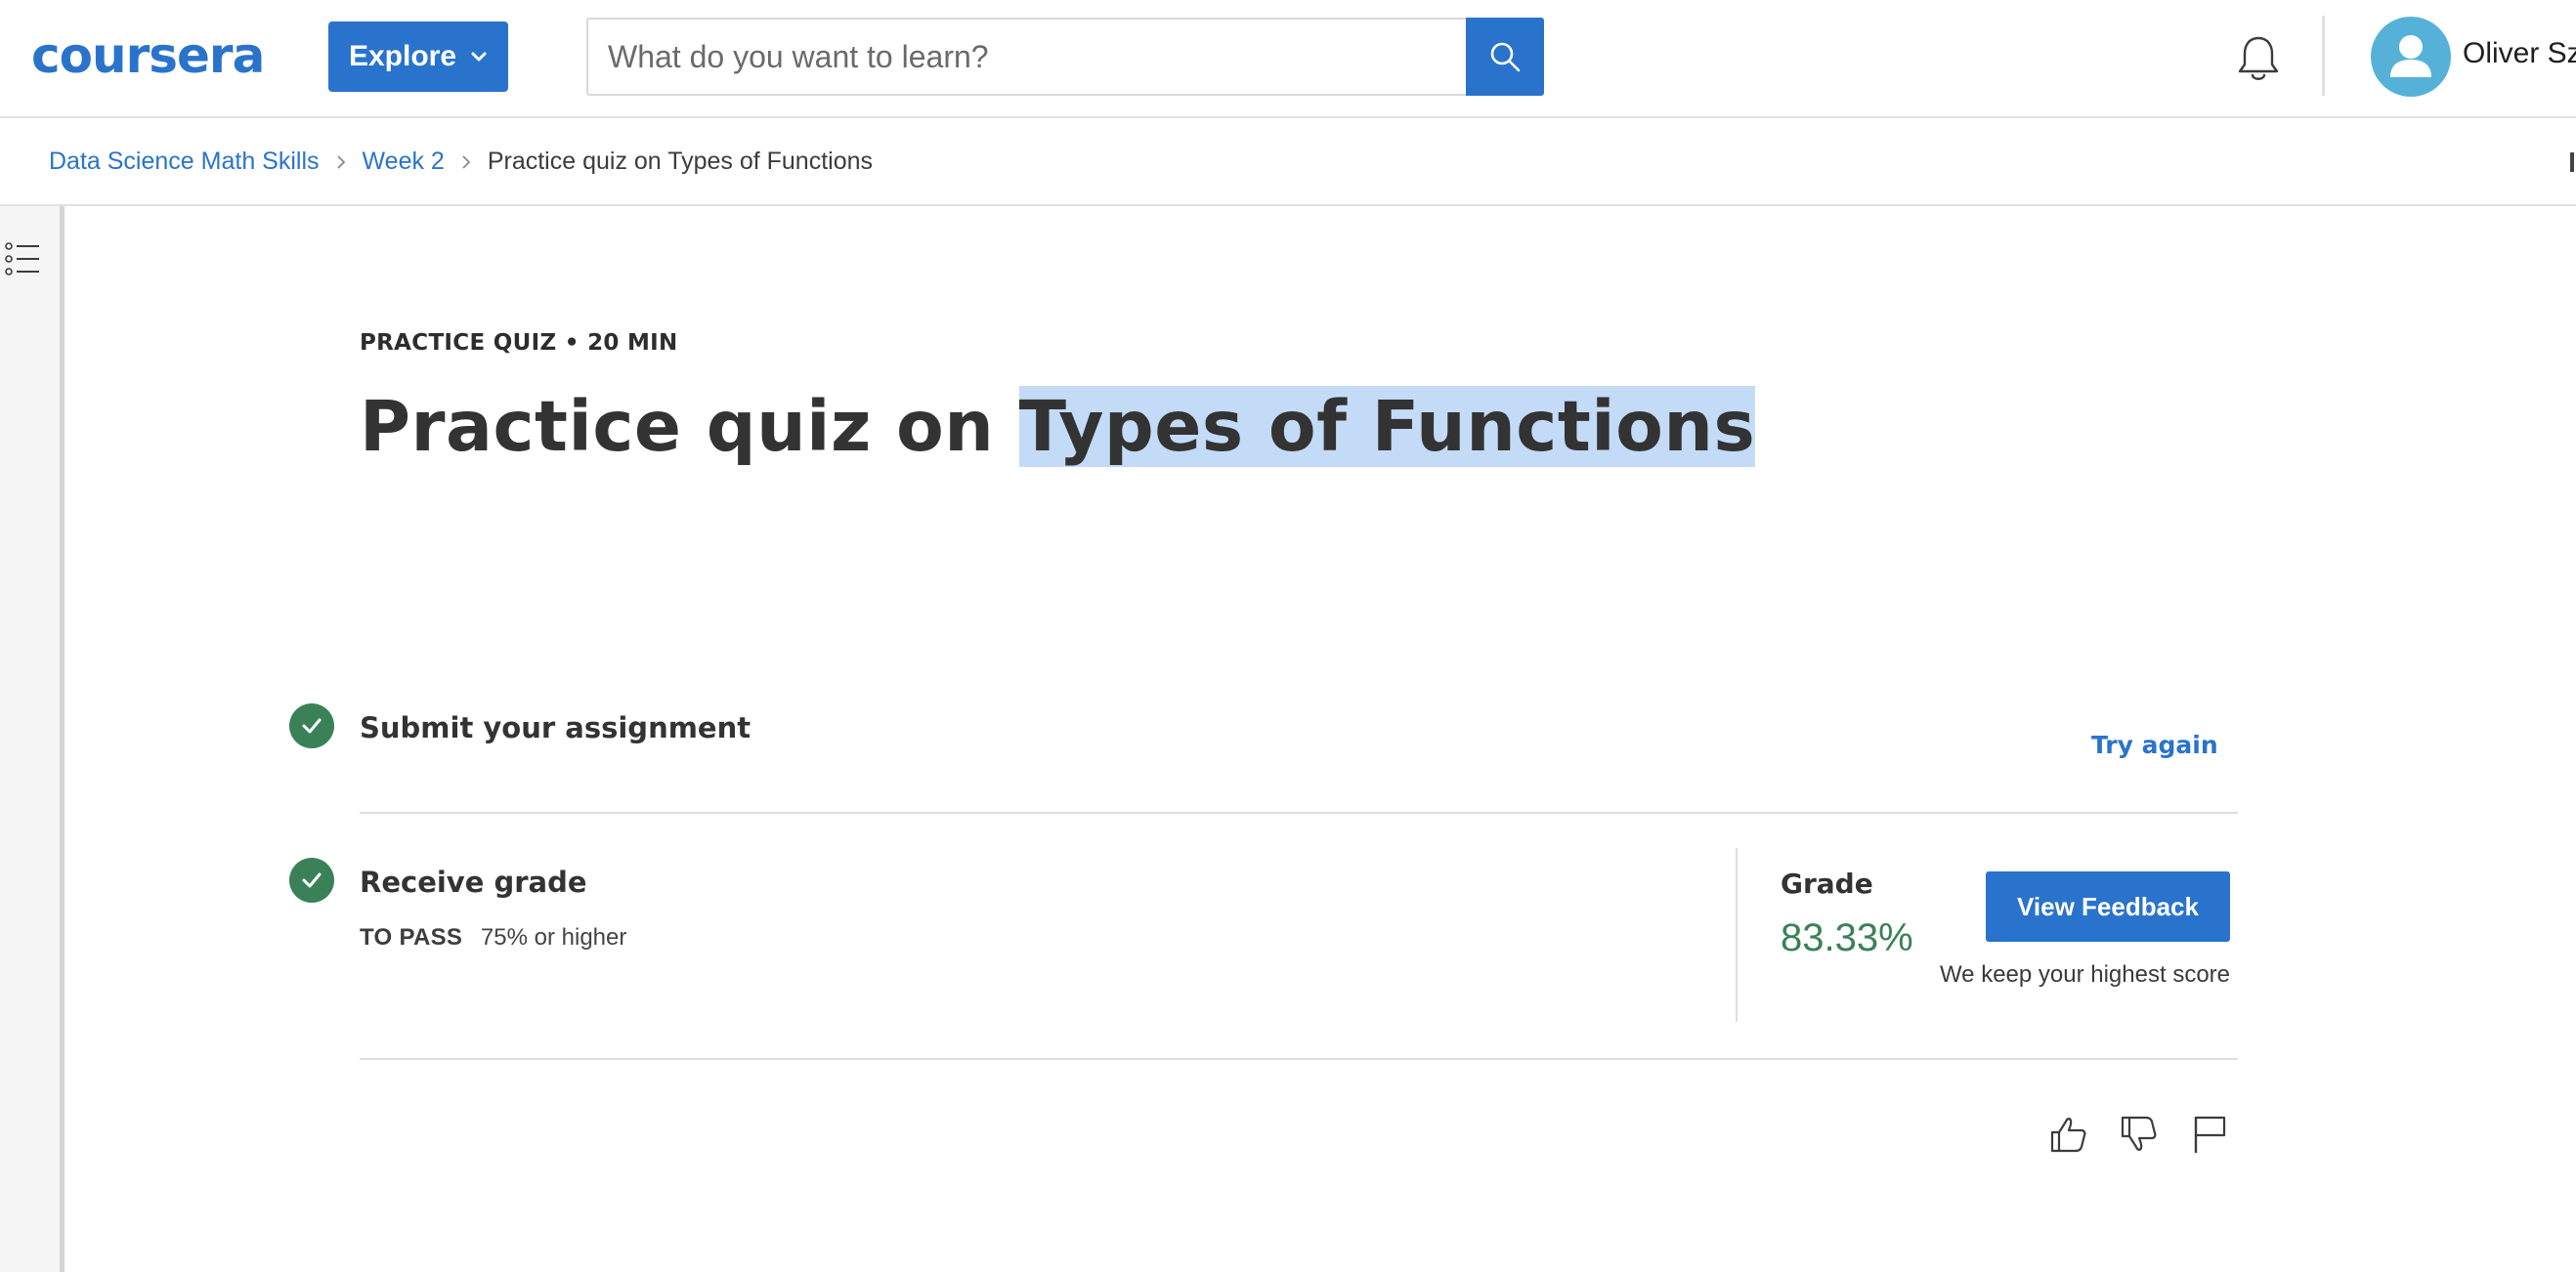  What do you see at coordinates (2209, 1135) in the screenshot?
I see `flag-icon` at bounding box center [2209, 1135].